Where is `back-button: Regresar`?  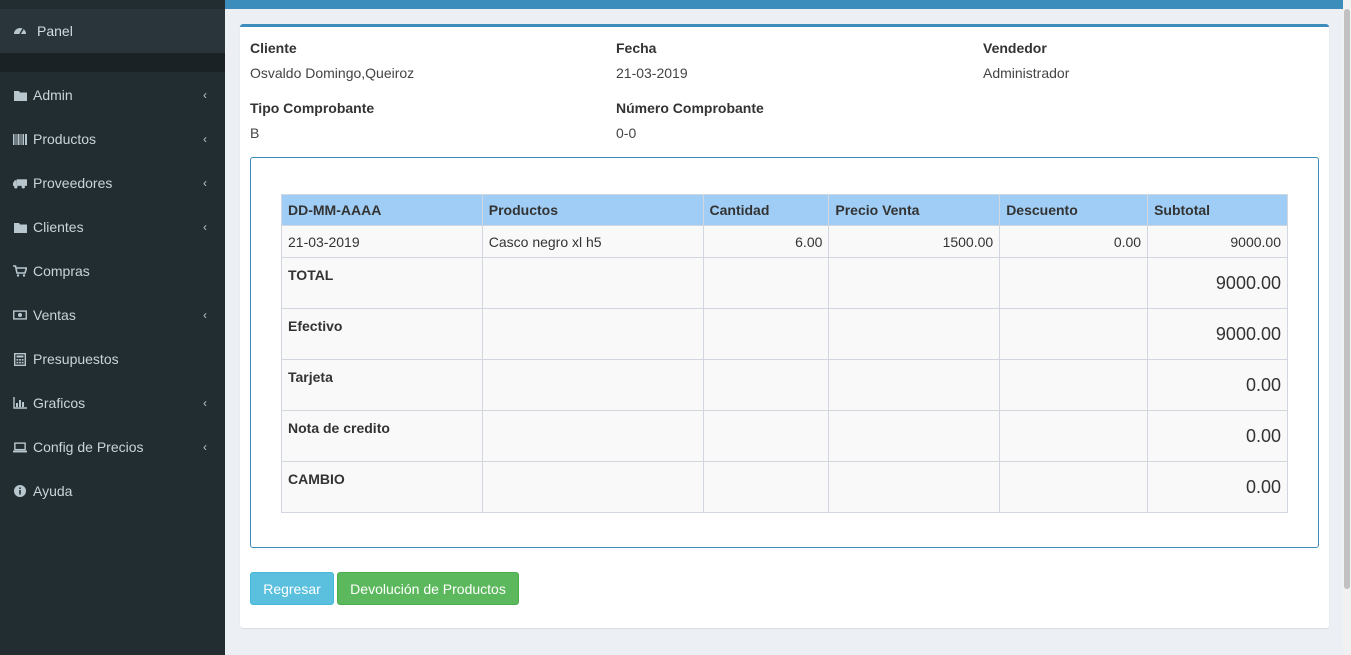
back-button: Regresar is located at coordinates (292, 588).